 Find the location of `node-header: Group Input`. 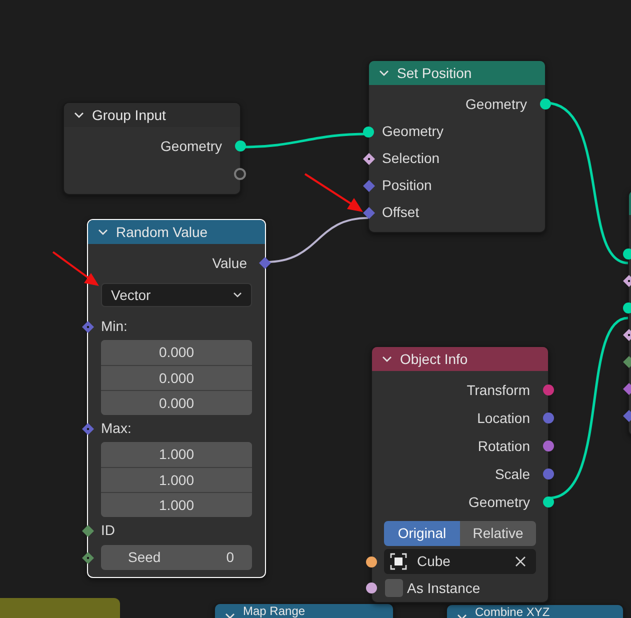

node-header: Group Input is located at coordinates (152, 115).